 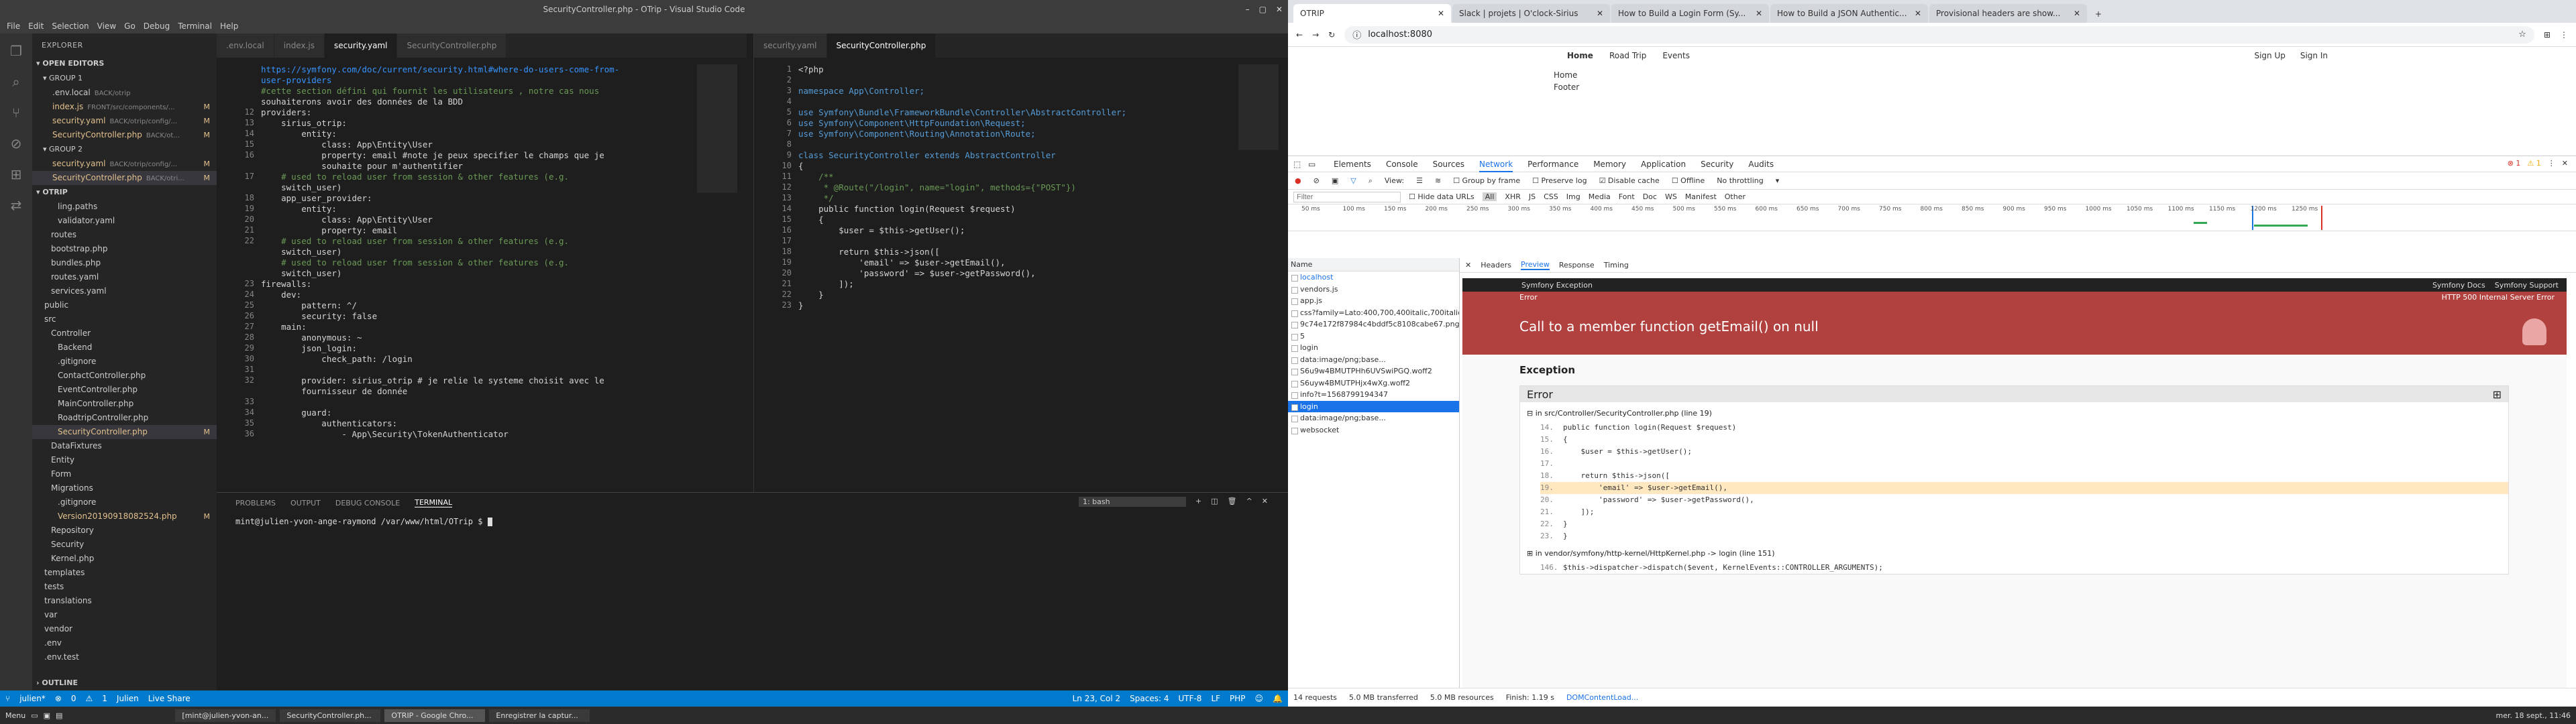 I want to click on browser-tab: Slack | projets | O'clock-Sirius ✕, so click(x=1531, y=13).